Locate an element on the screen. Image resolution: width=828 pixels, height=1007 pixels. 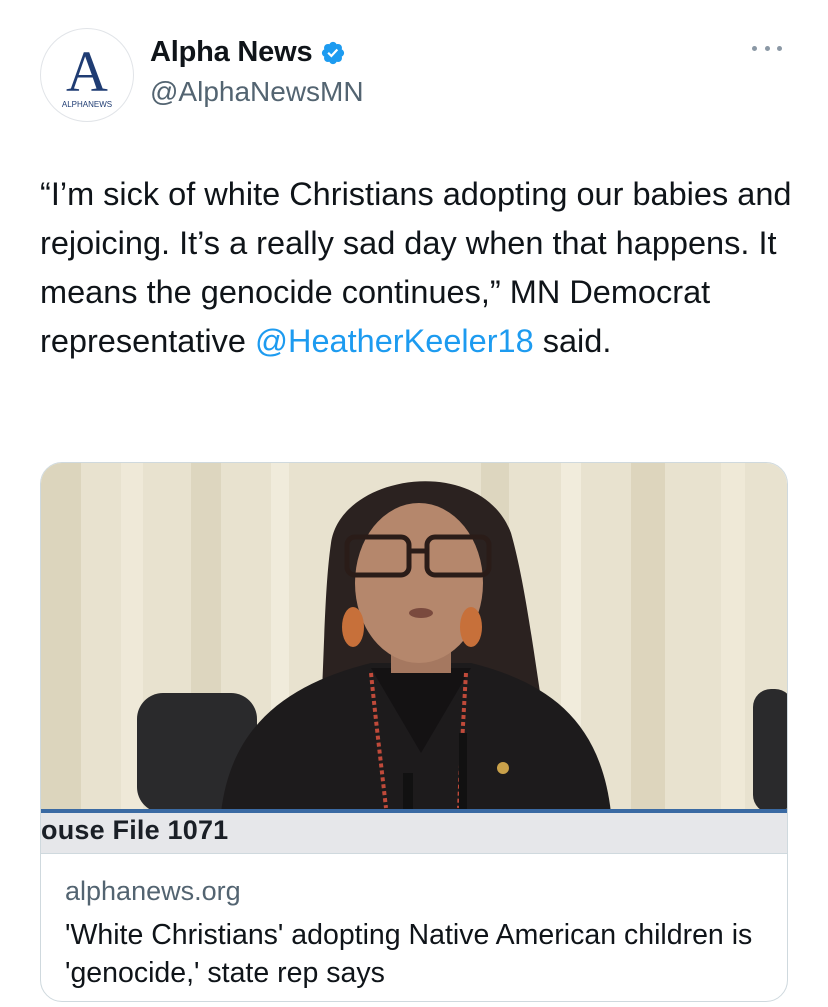
alpha-news-logo: A ALPHANEWS is located at coordinates (87, 74).